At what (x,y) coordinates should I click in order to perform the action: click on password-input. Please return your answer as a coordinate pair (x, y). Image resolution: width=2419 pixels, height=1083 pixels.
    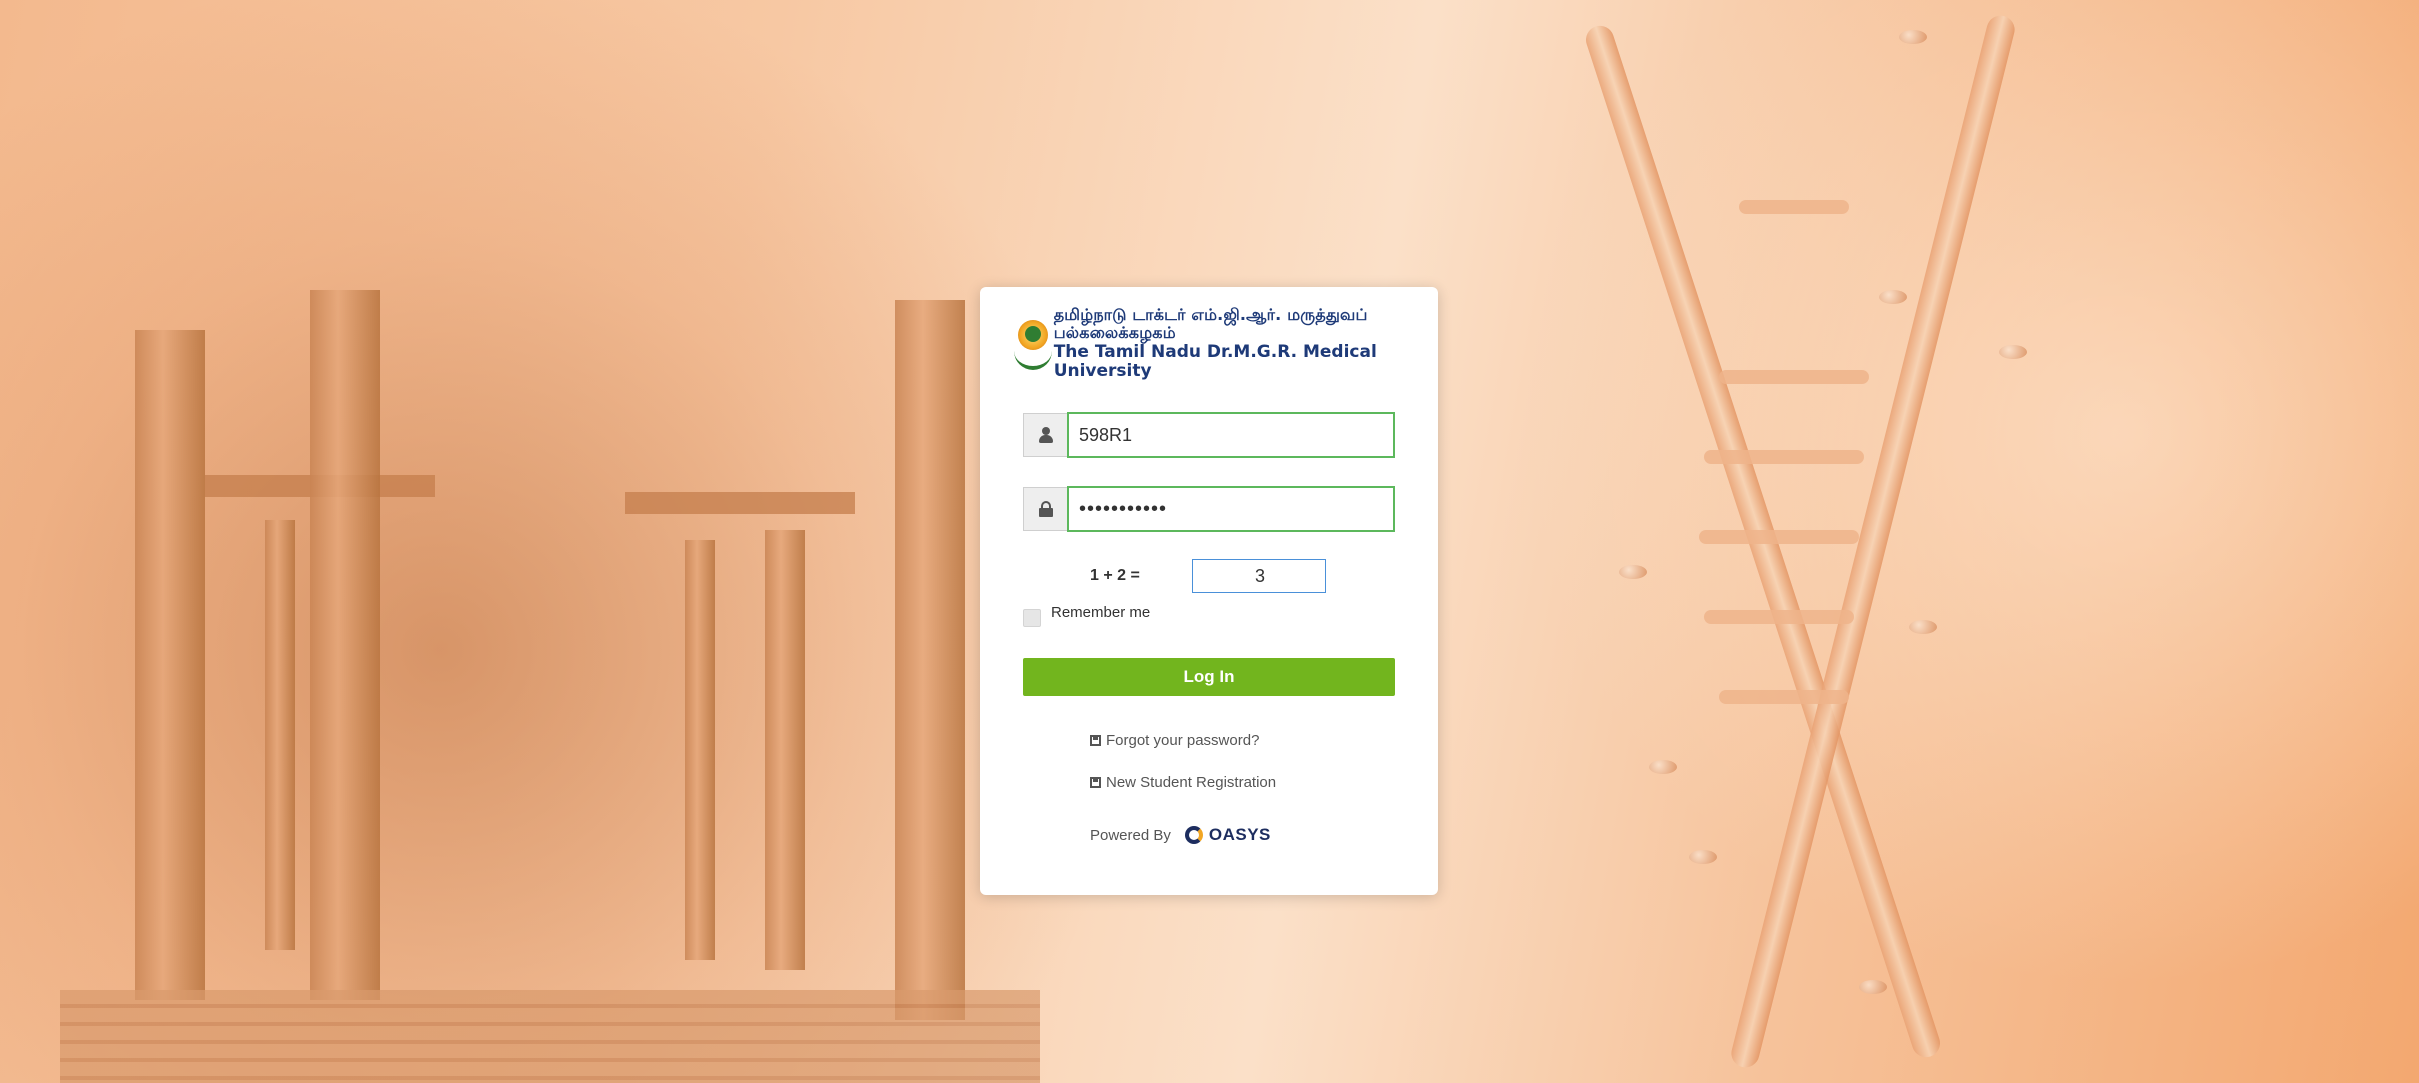
    Looking at the image, I should click on (1231, 509).